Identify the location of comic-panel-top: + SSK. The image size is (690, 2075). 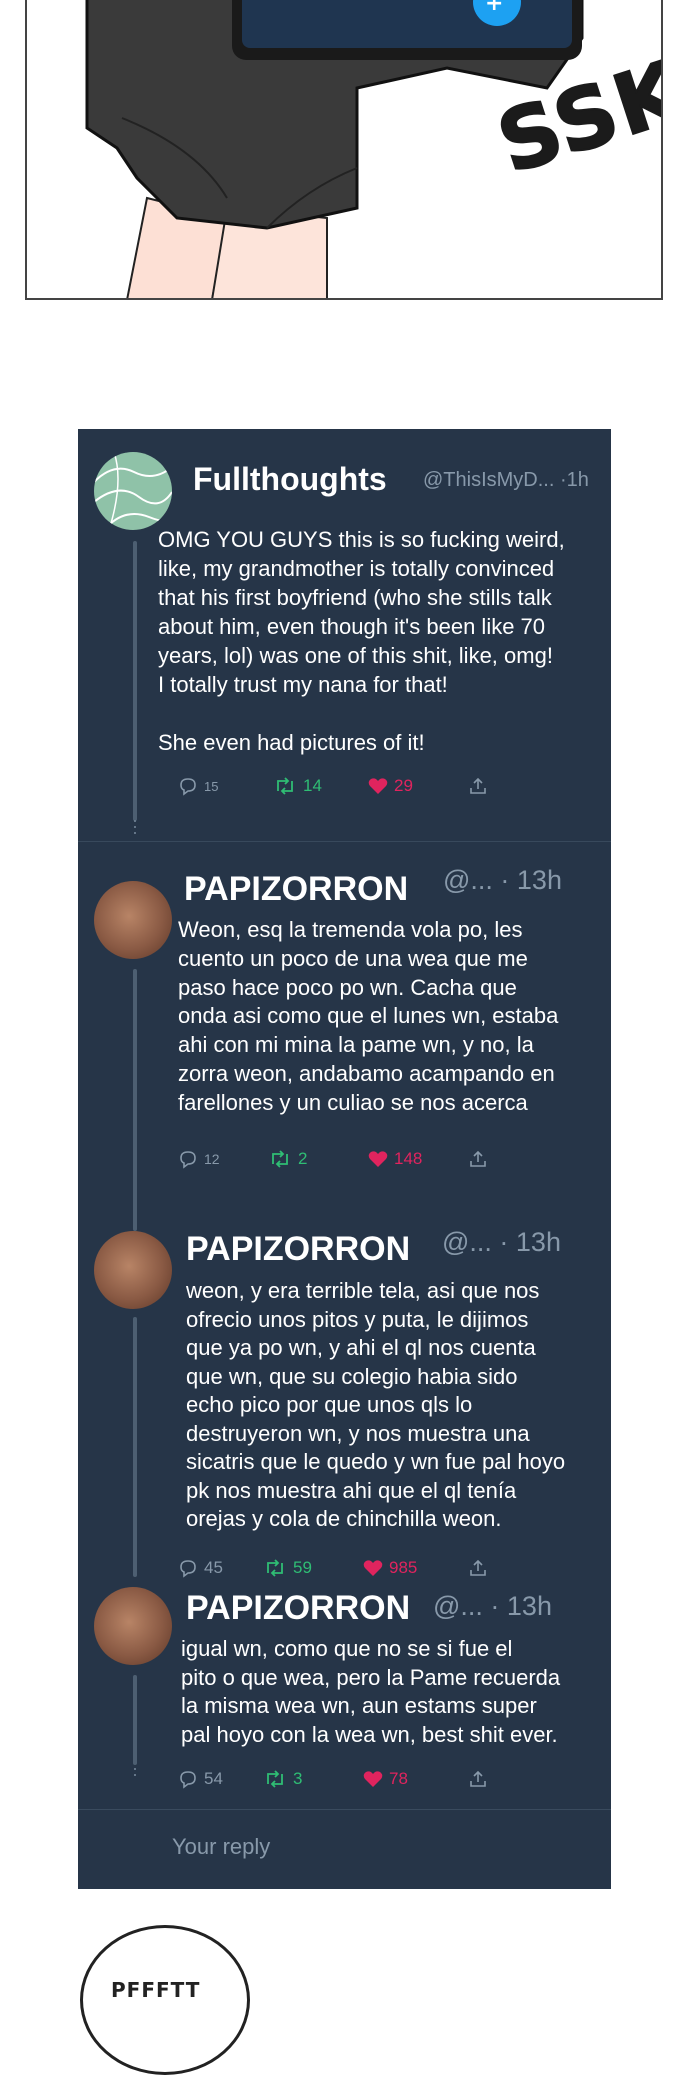
(344, 150).